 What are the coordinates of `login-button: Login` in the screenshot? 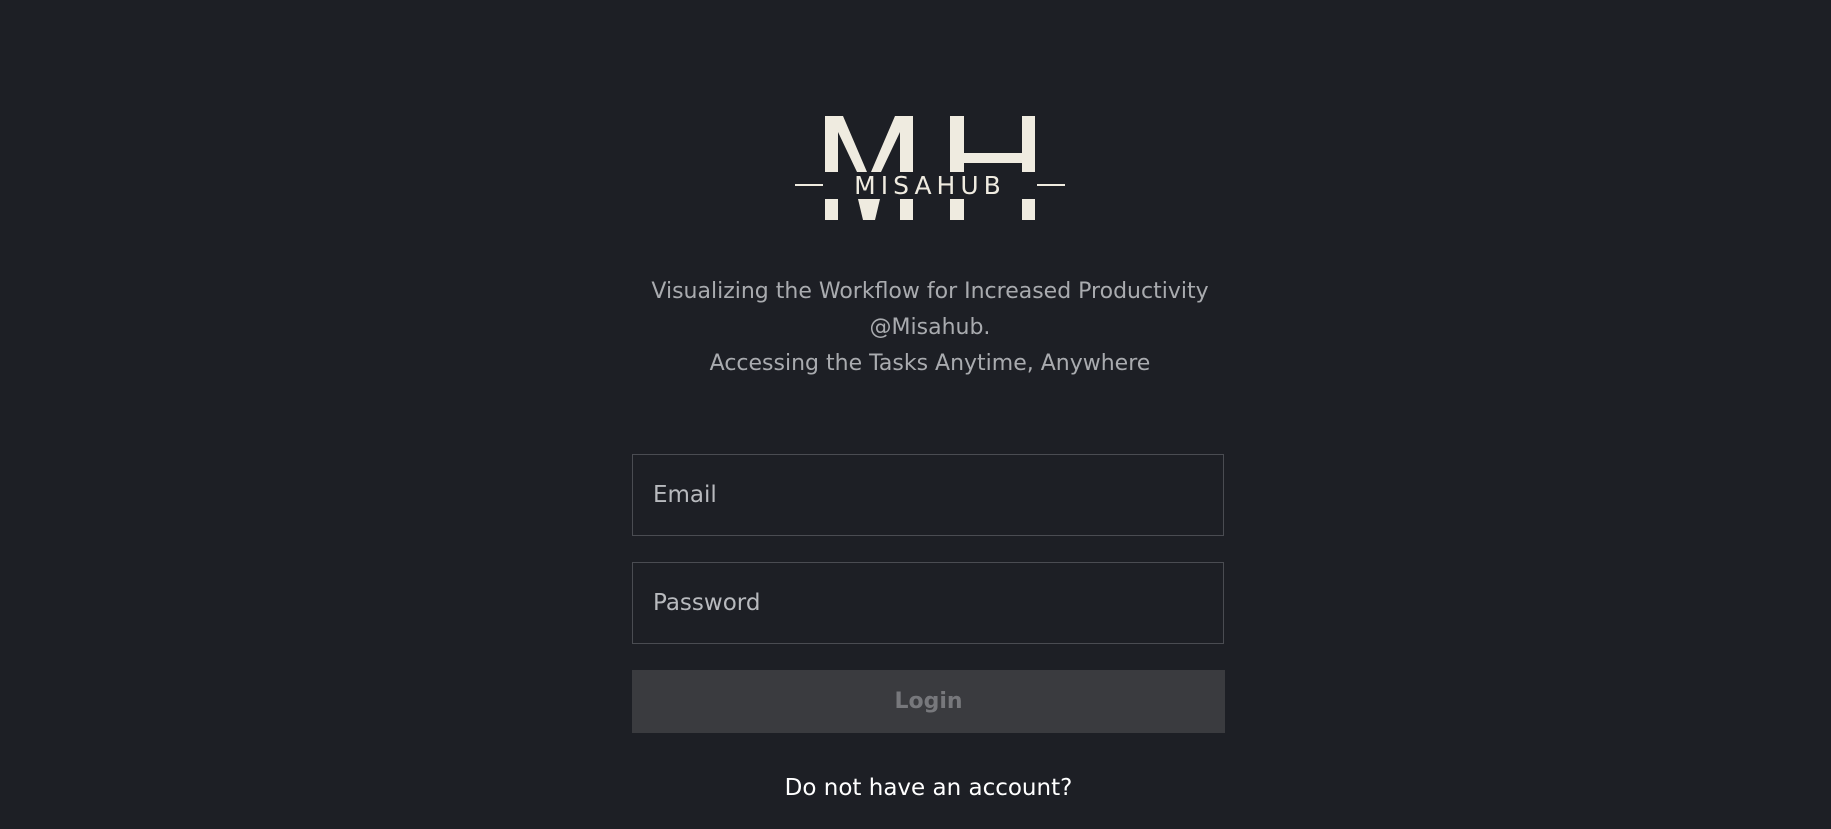 It's located at (928, 701).